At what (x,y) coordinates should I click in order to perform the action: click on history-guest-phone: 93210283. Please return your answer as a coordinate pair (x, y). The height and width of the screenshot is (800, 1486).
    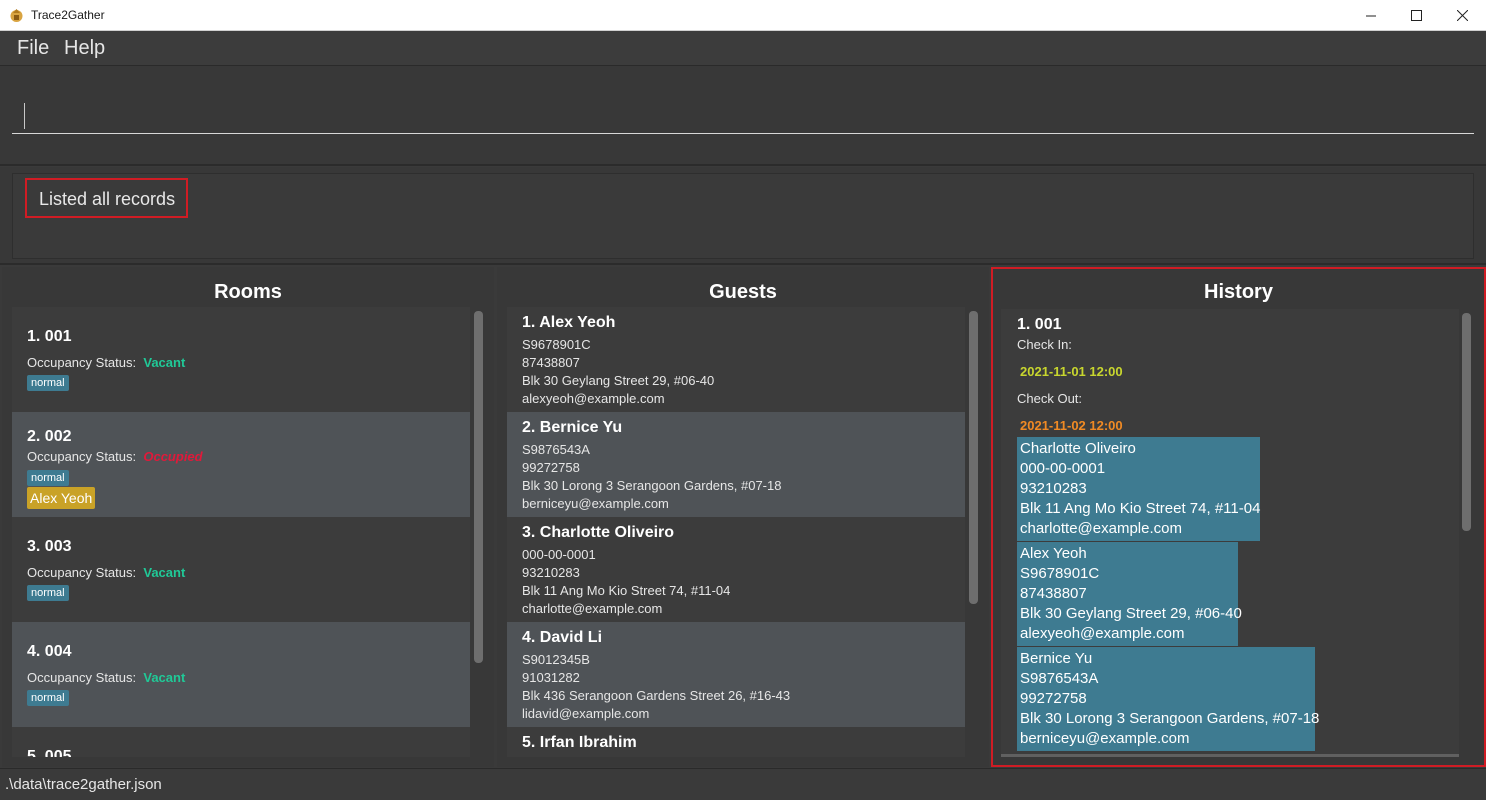
    Looking at the image, I should click on (1053, 488).